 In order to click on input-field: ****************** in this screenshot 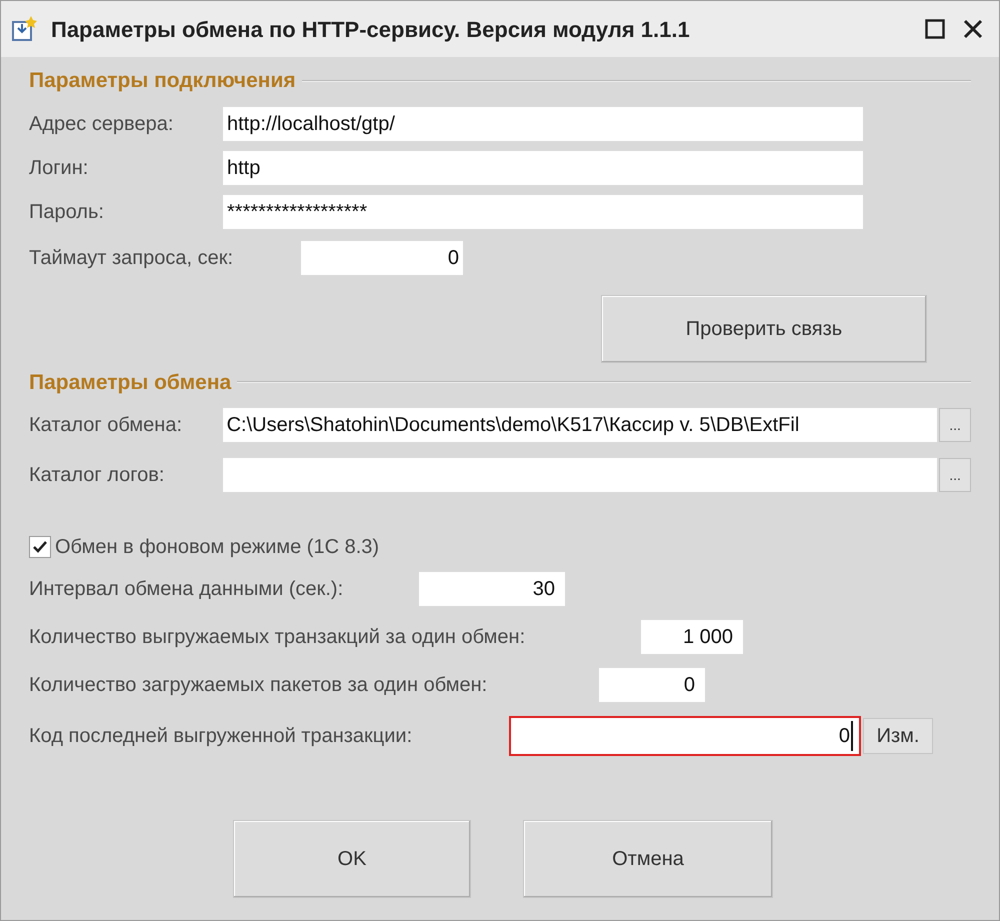, I will do `click(543, 211)`.